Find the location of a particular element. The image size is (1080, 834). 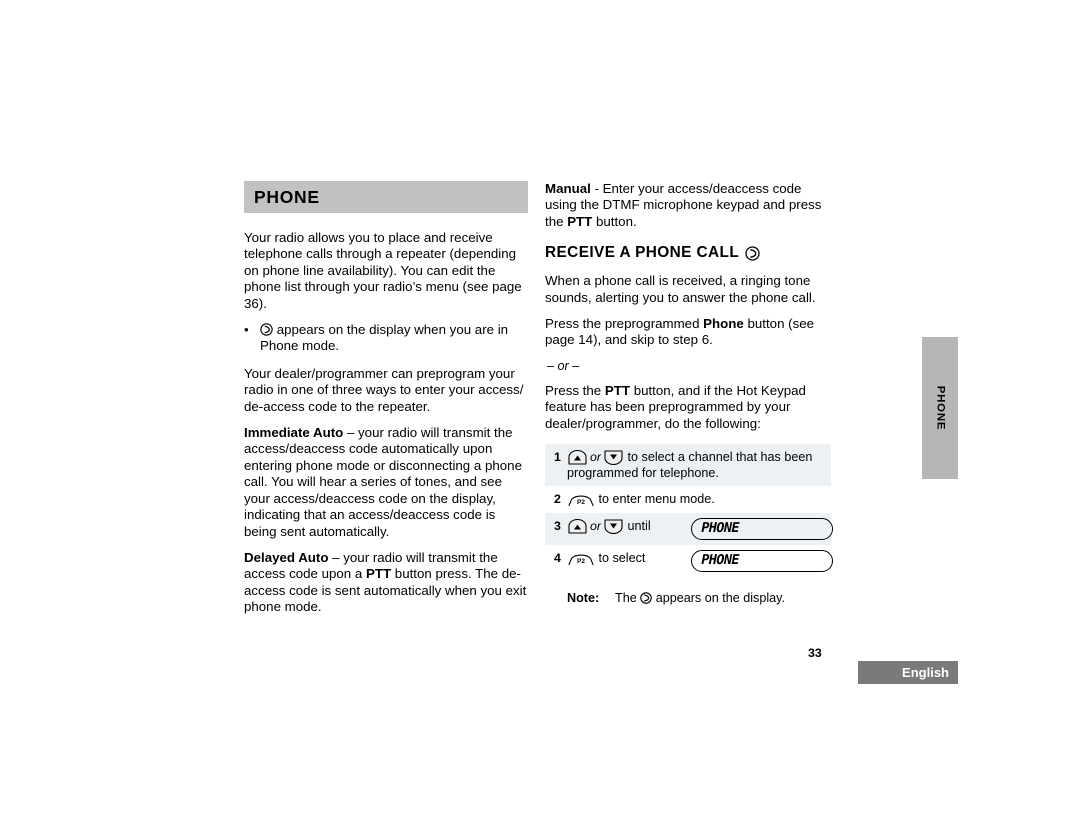

page-title: PHONE is located at coordinates (287, 196).